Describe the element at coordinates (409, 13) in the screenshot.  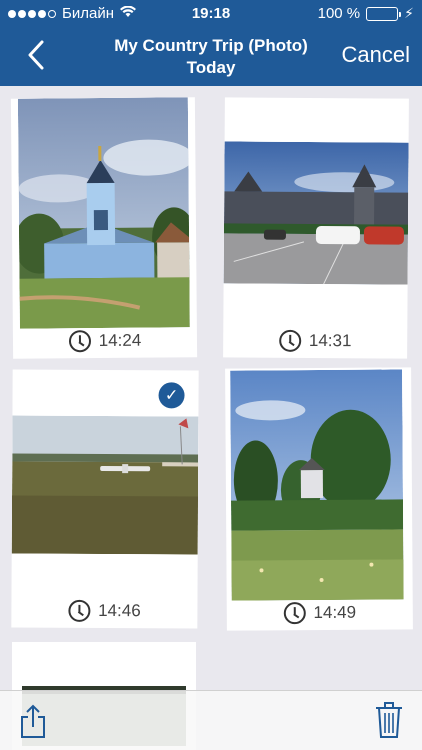
I see `charging-icon: ⚡` at that location.